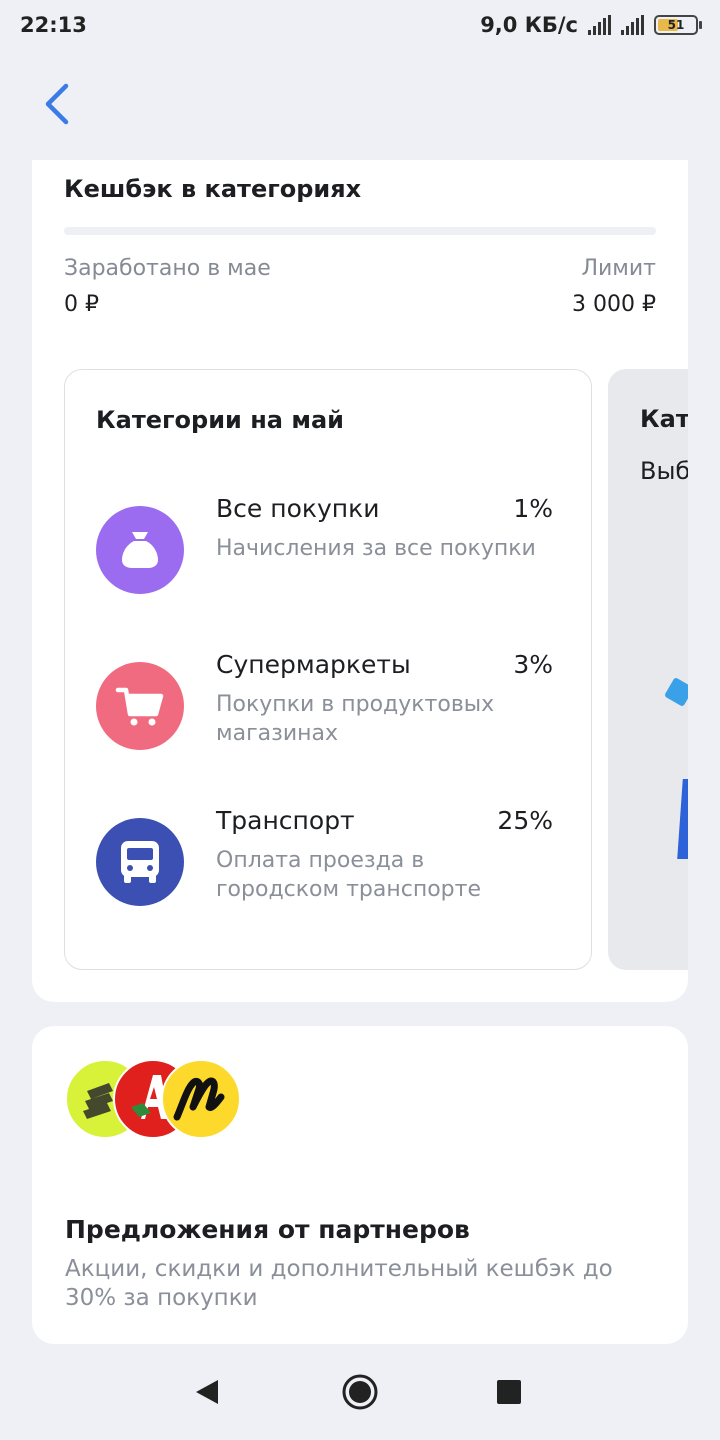 The image size is (720, 1440). I want to click on home-icon, so click(360, 1392).